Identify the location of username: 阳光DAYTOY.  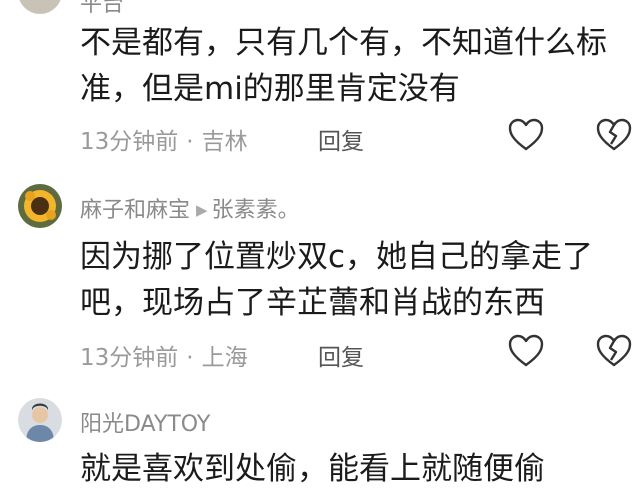
(145, 424).